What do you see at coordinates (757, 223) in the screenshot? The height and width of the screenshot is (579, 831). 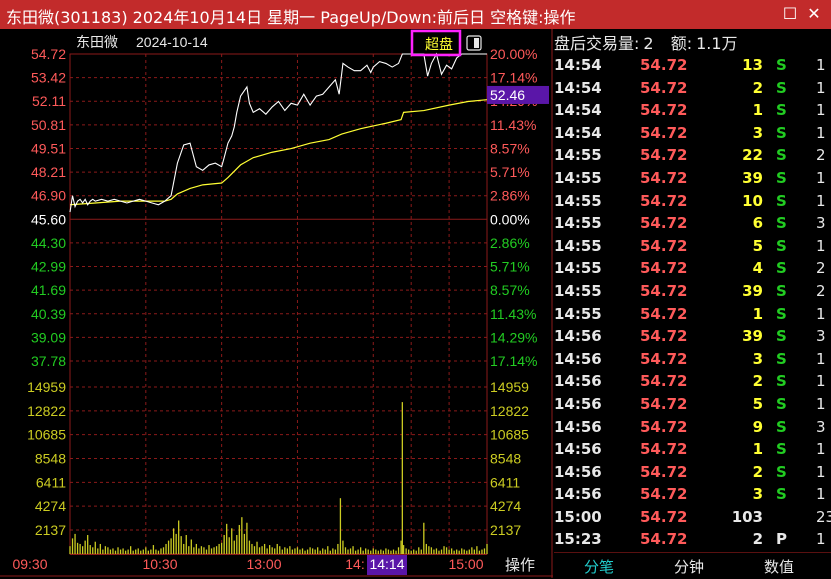 I see `tick-volume: 6` at bounding box center [757, 223].